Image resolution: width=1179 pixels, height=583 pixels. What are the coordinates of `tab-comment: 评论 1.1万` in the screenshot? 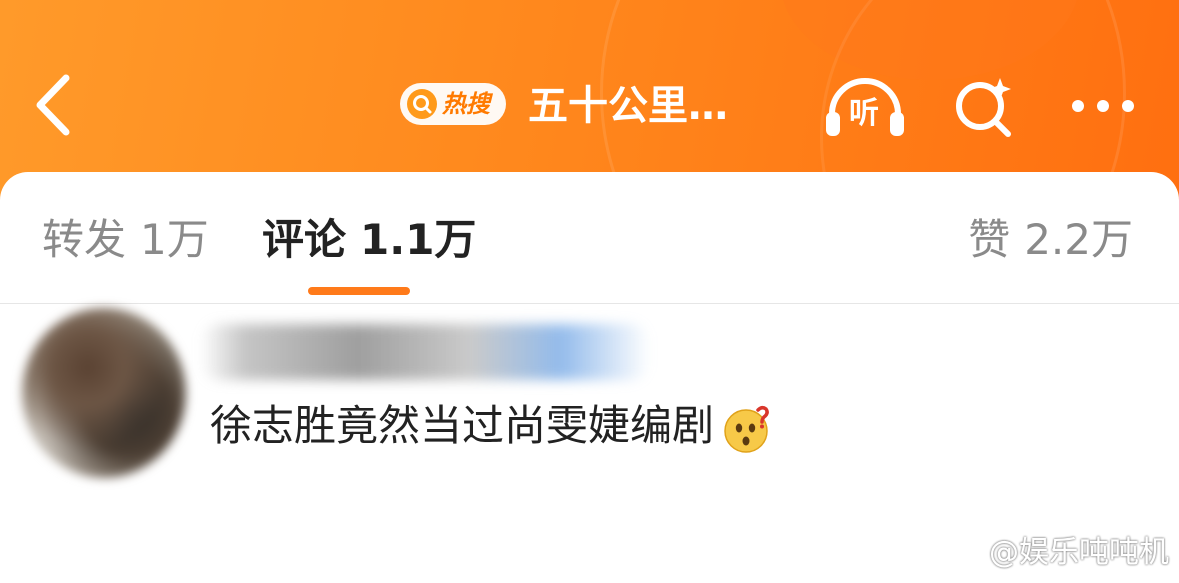 It's located at (369, 240).